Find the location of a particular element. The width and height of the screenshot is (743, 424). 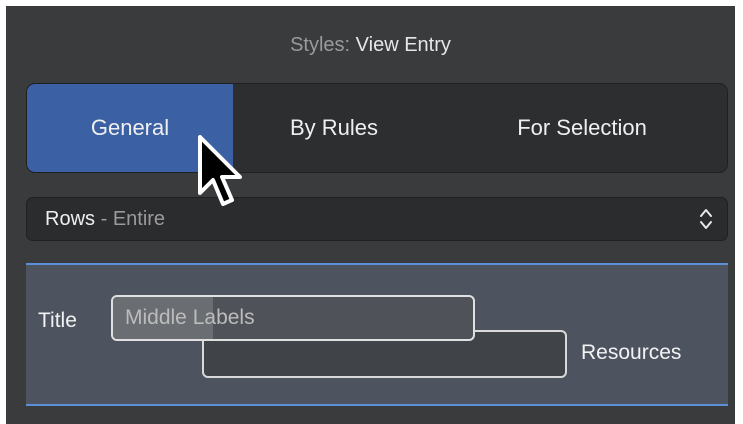

dropdown-value: Rows is located at coordinates (70, 219).